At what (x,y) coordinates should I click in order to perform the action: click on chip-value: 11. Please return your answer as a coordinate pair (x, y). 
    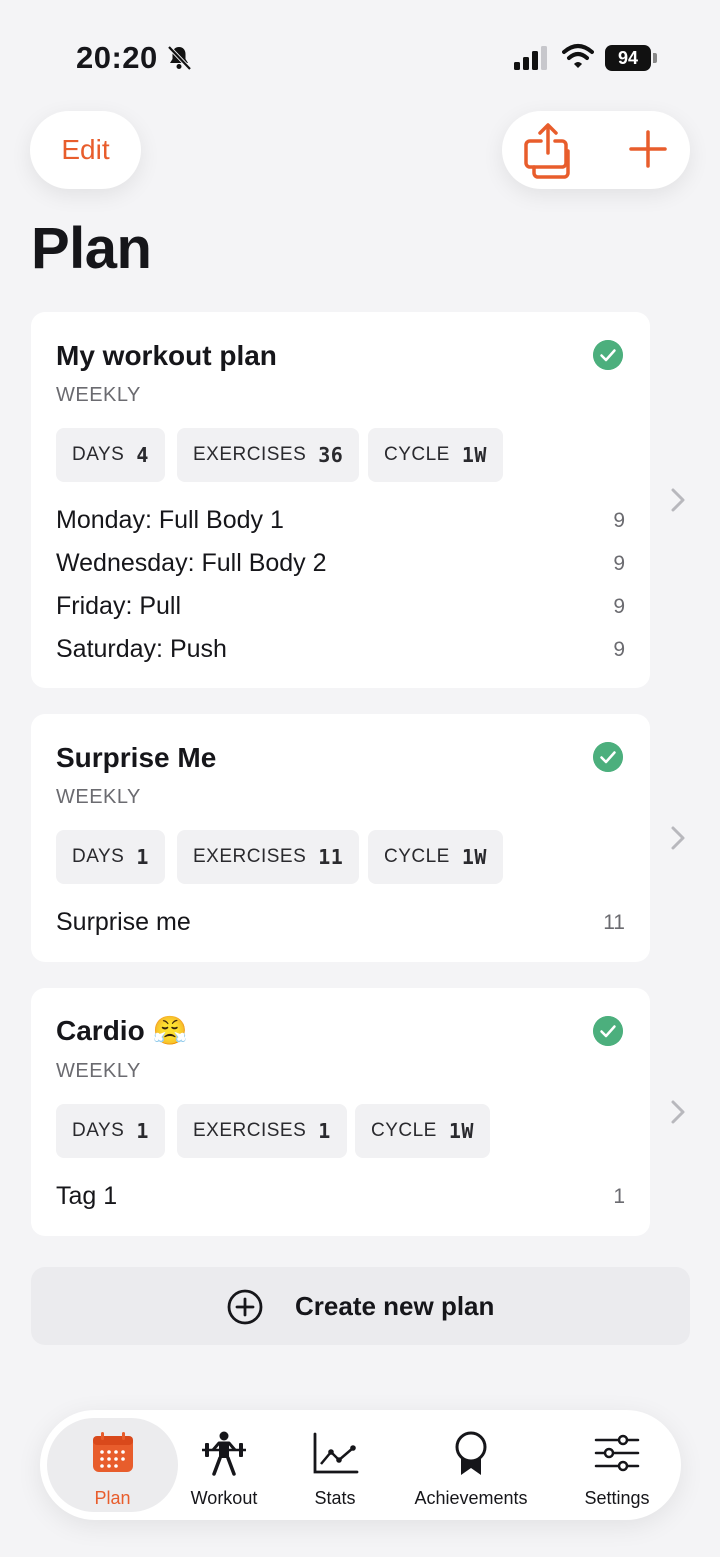
    Looking at the image, I should click on (331, 857).